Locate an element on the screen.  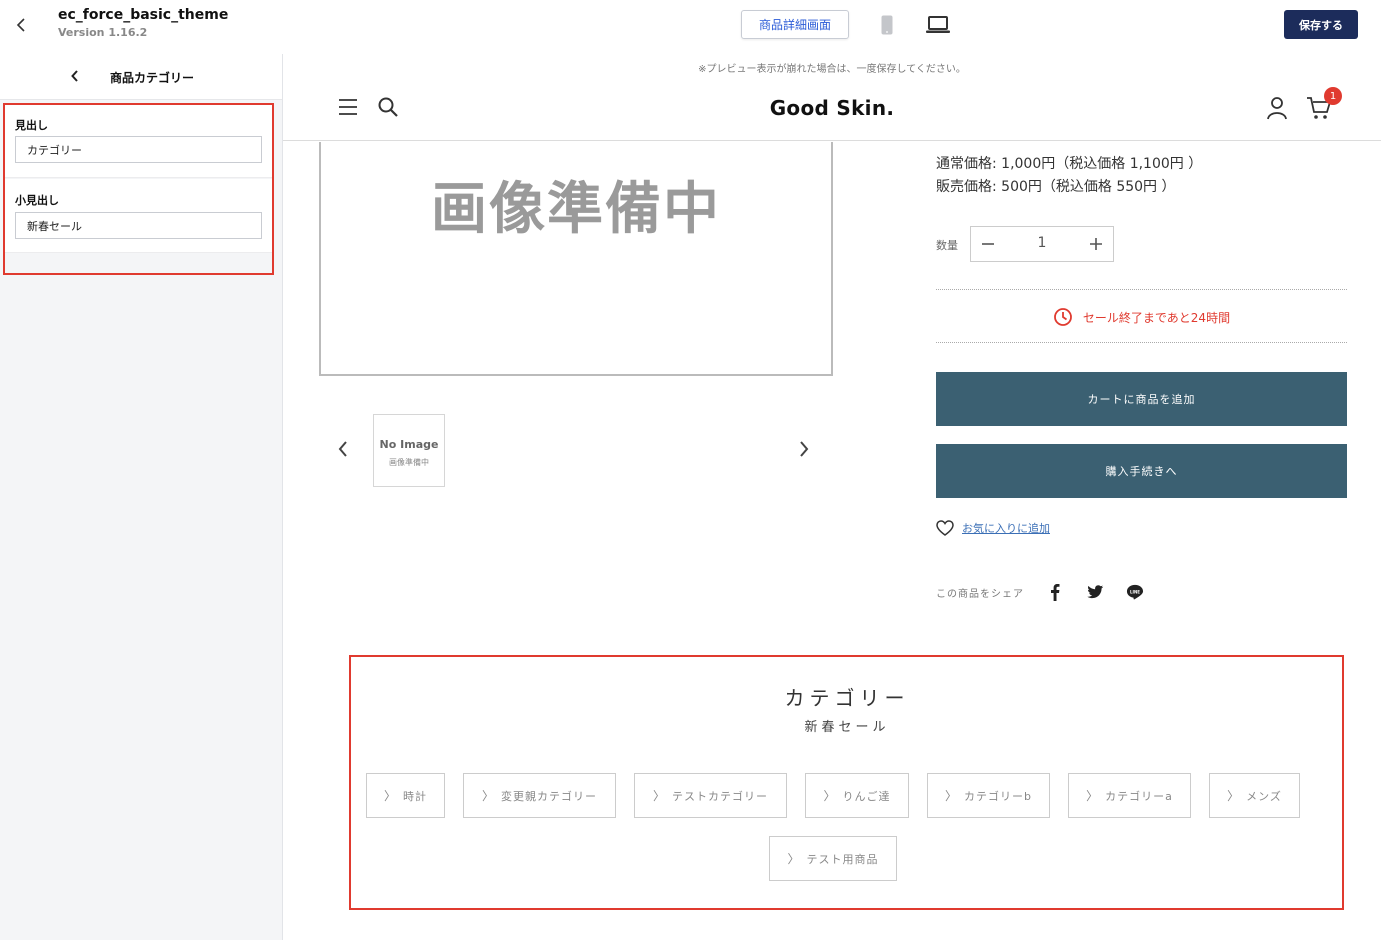
theme-version: Version 1.16.2 is located at coordinates (103, 32).